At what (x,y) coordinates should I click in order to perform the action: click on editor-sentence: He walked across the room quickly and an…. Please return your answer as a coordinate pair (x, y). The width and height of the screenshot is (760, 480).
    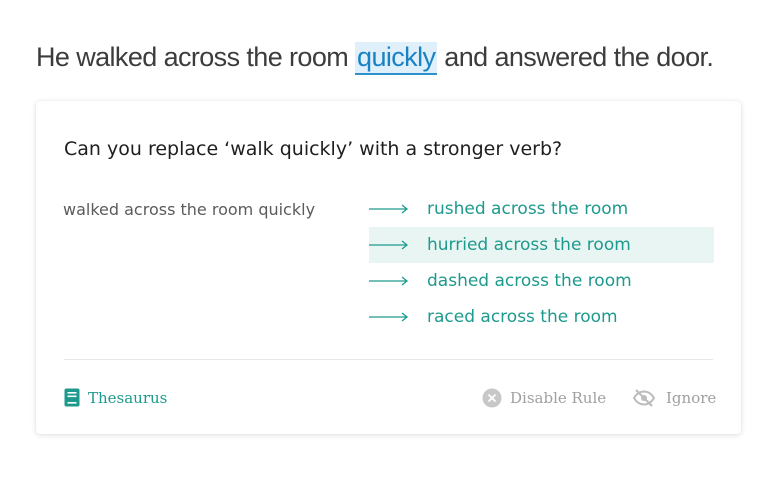
    Looking at the image, I should click on (375, 58).